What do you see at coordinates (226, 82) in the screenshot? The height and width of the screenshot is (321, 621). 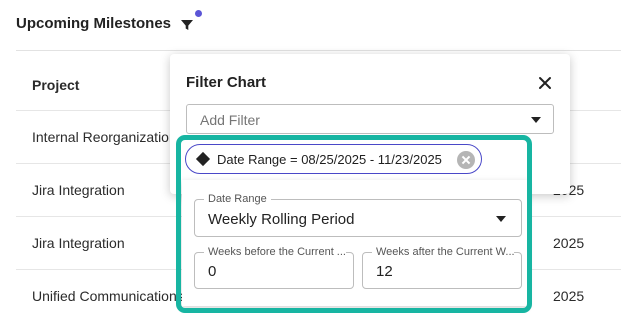 I see `filter-panel-title: Filter Chart` at bounding box center [226, 82].